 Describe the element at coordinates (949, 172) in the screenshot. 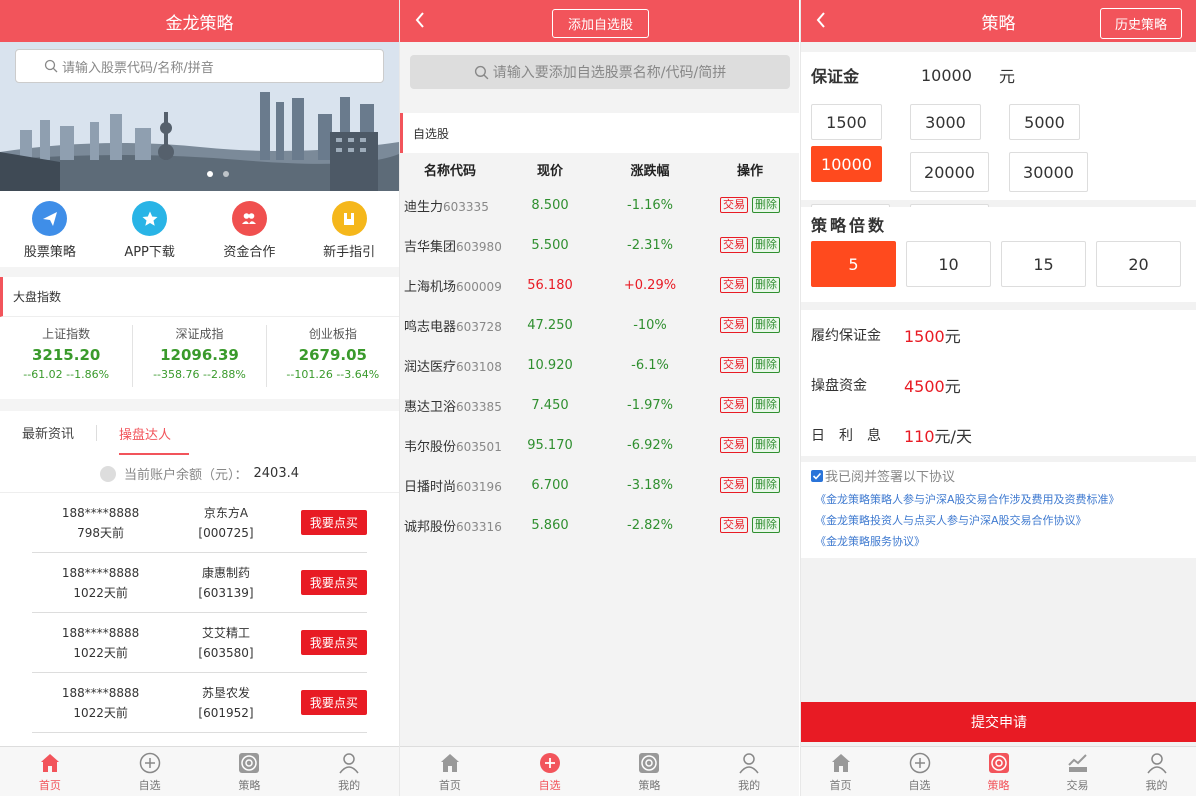

I see `margin-option: 20000` at that location.